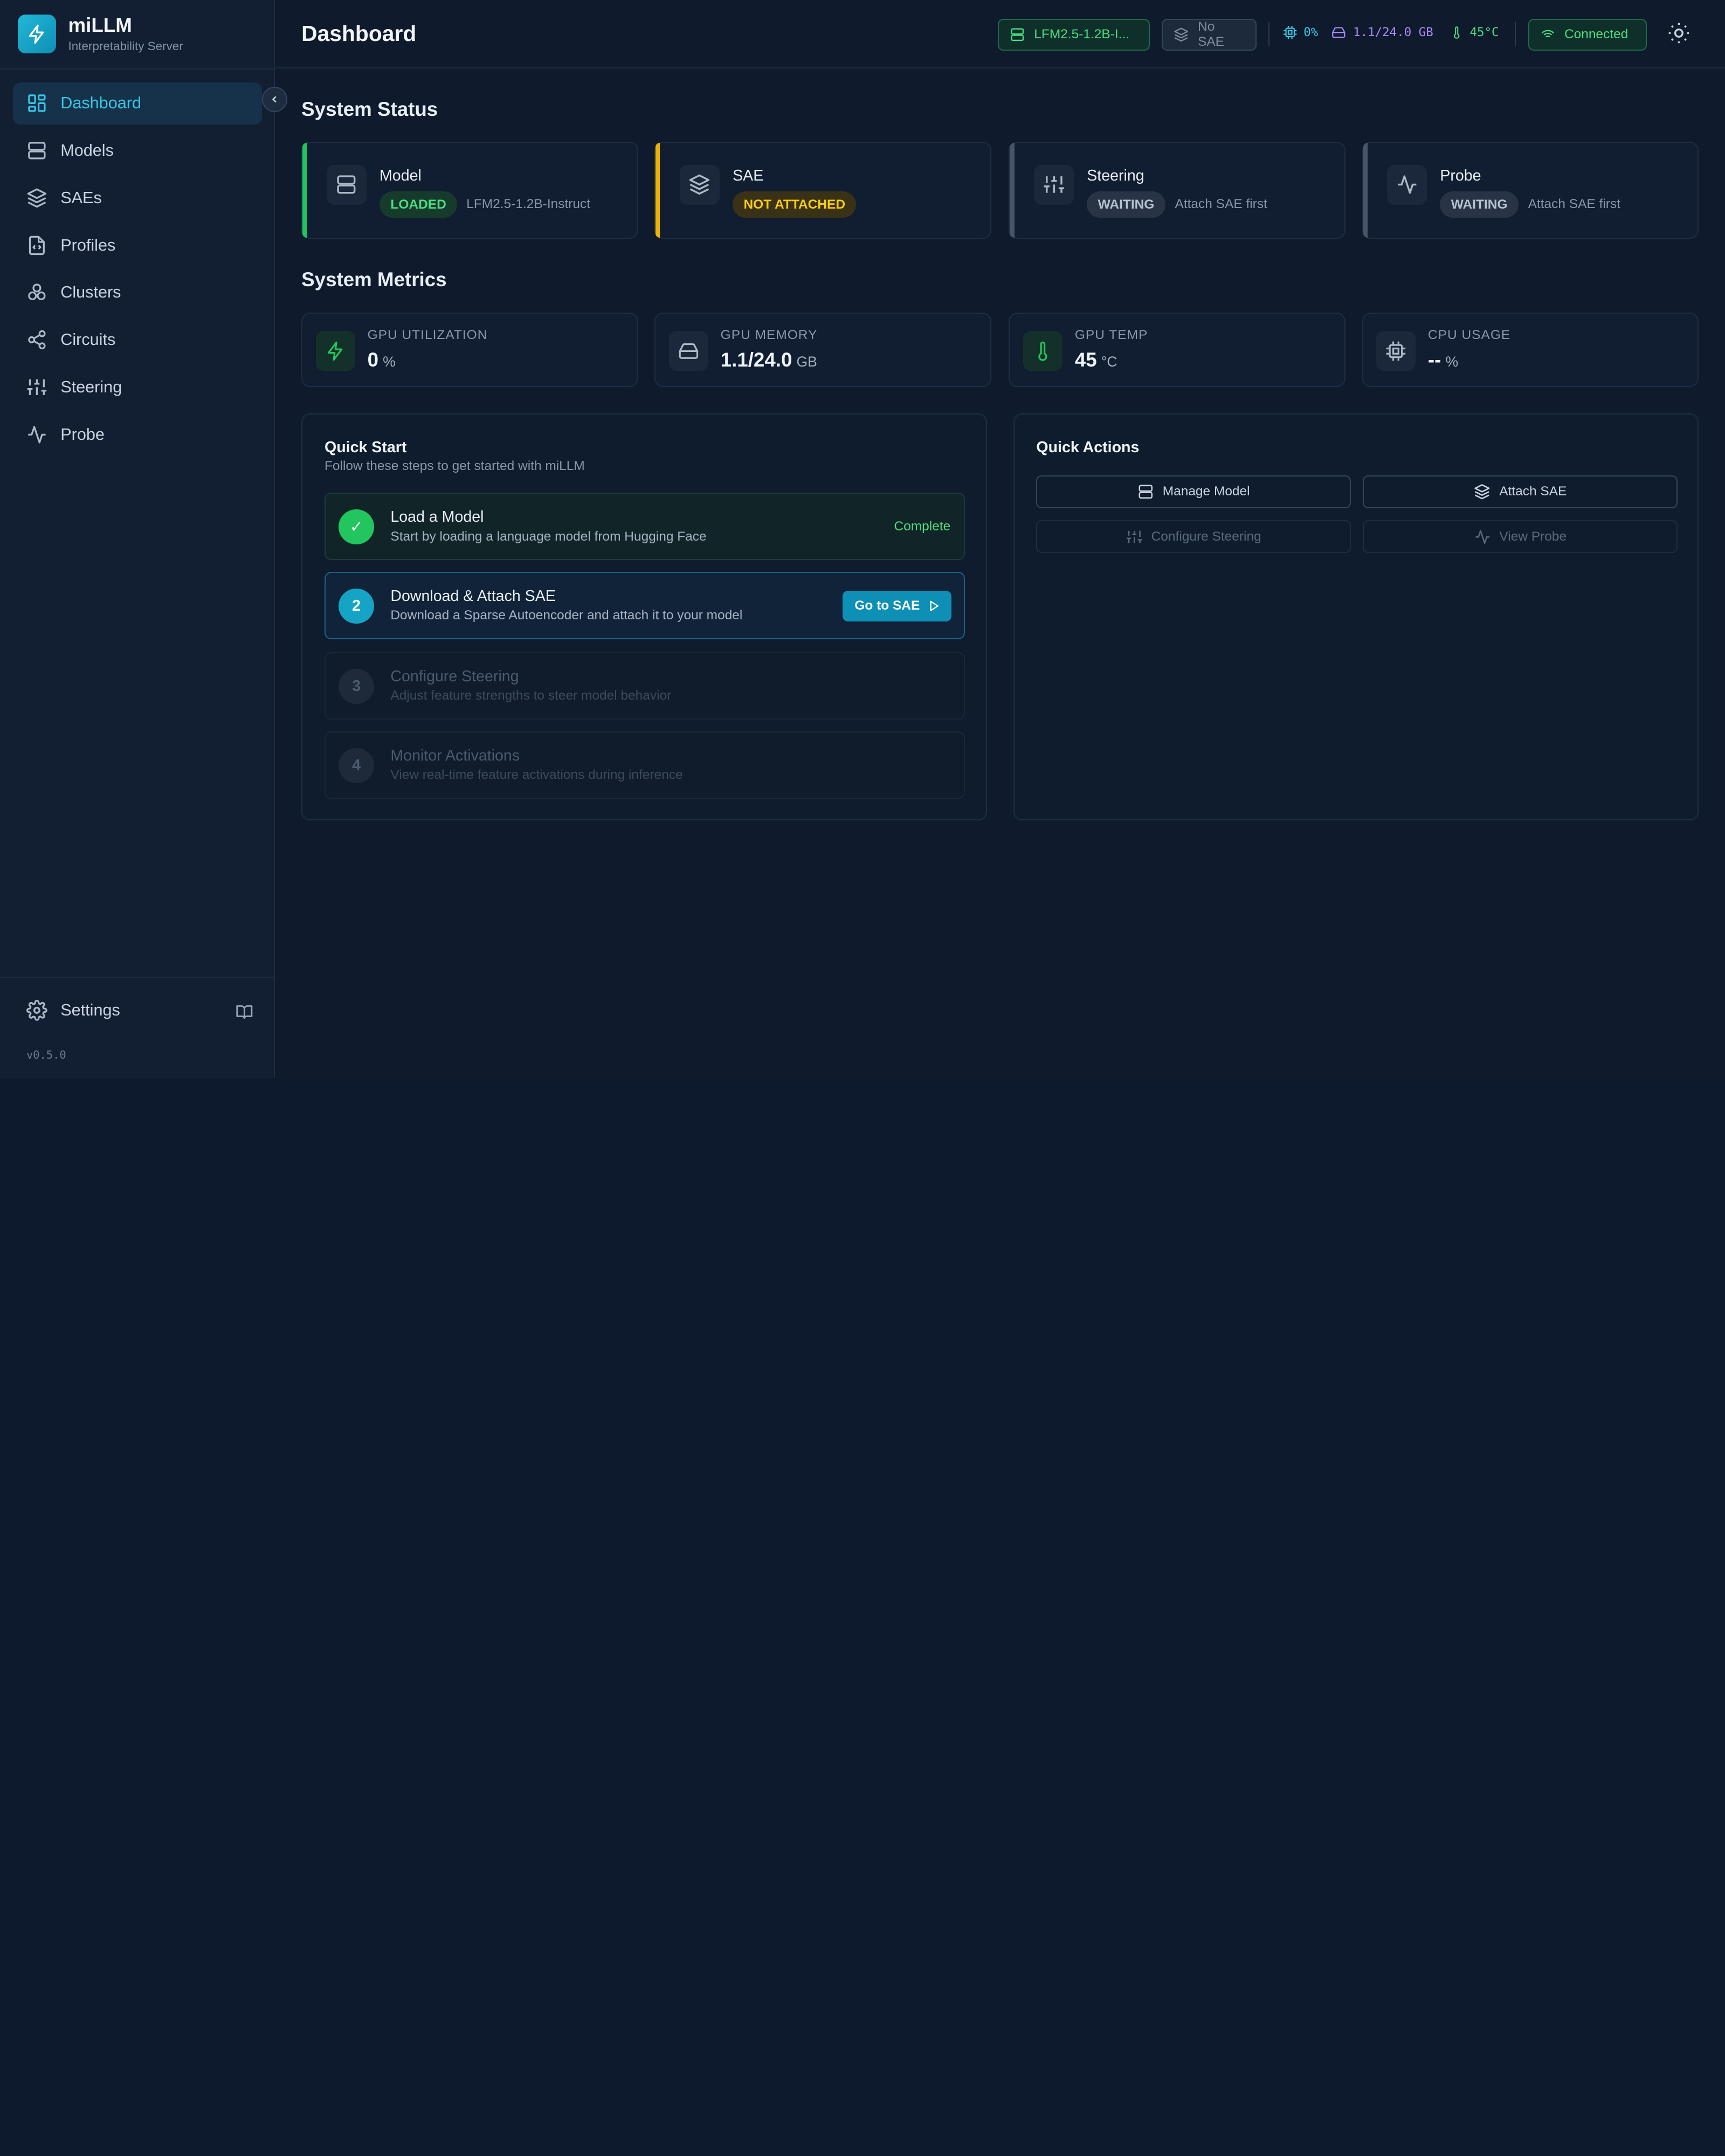 The image size is (1725, 2156). What do you see at coordinates (1206, 492) in the screenshot?
I see `manage-model-label: Manage Model` at bounding box center [1206, 492].